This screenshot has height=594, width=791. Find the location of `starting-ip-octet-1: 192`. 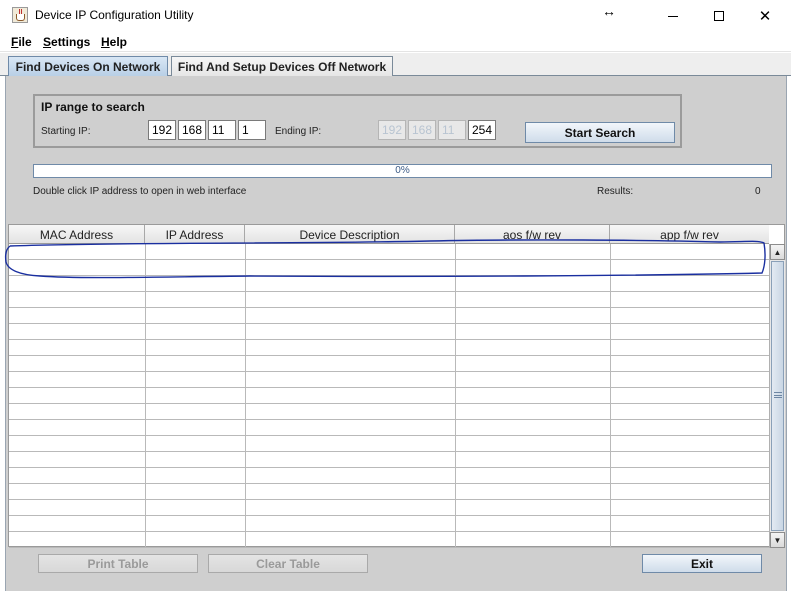

starting-ip-octet-1: 192 is located at coordinates (162, 130).